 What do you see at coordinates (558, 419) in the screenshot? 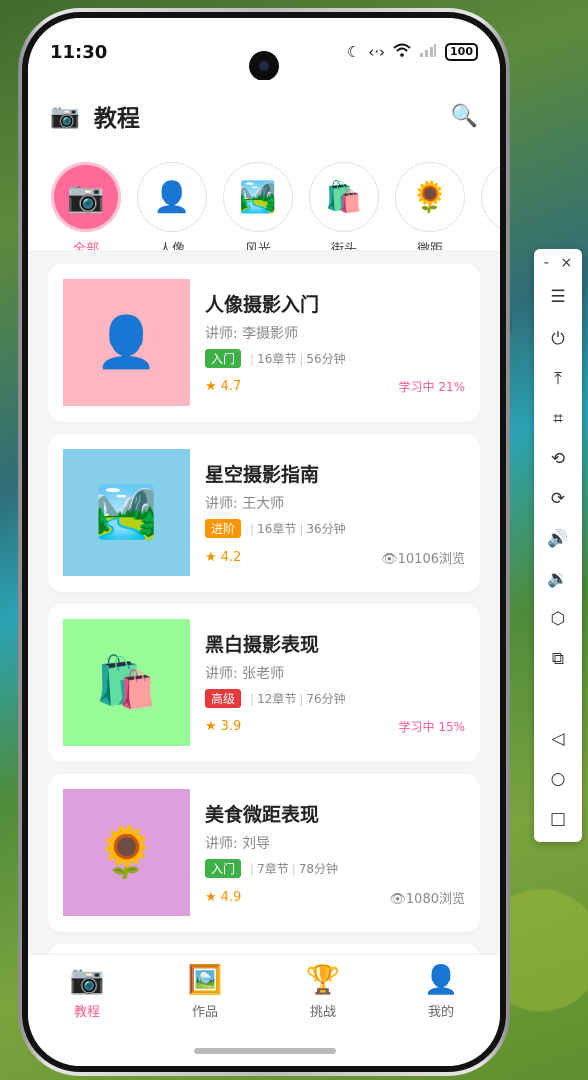
I see `crop-icon: ⌗` at bounding box center [558, 419].